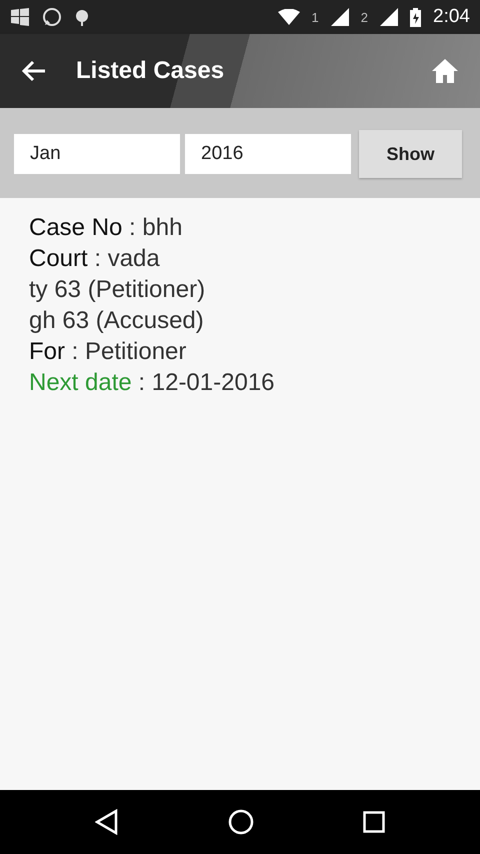 This screenshot has width=480, height=854. What do you see at coordinates (34, 71) in the screenshot?
I see `back-arrow-icon` at bounding box center [34, 71].